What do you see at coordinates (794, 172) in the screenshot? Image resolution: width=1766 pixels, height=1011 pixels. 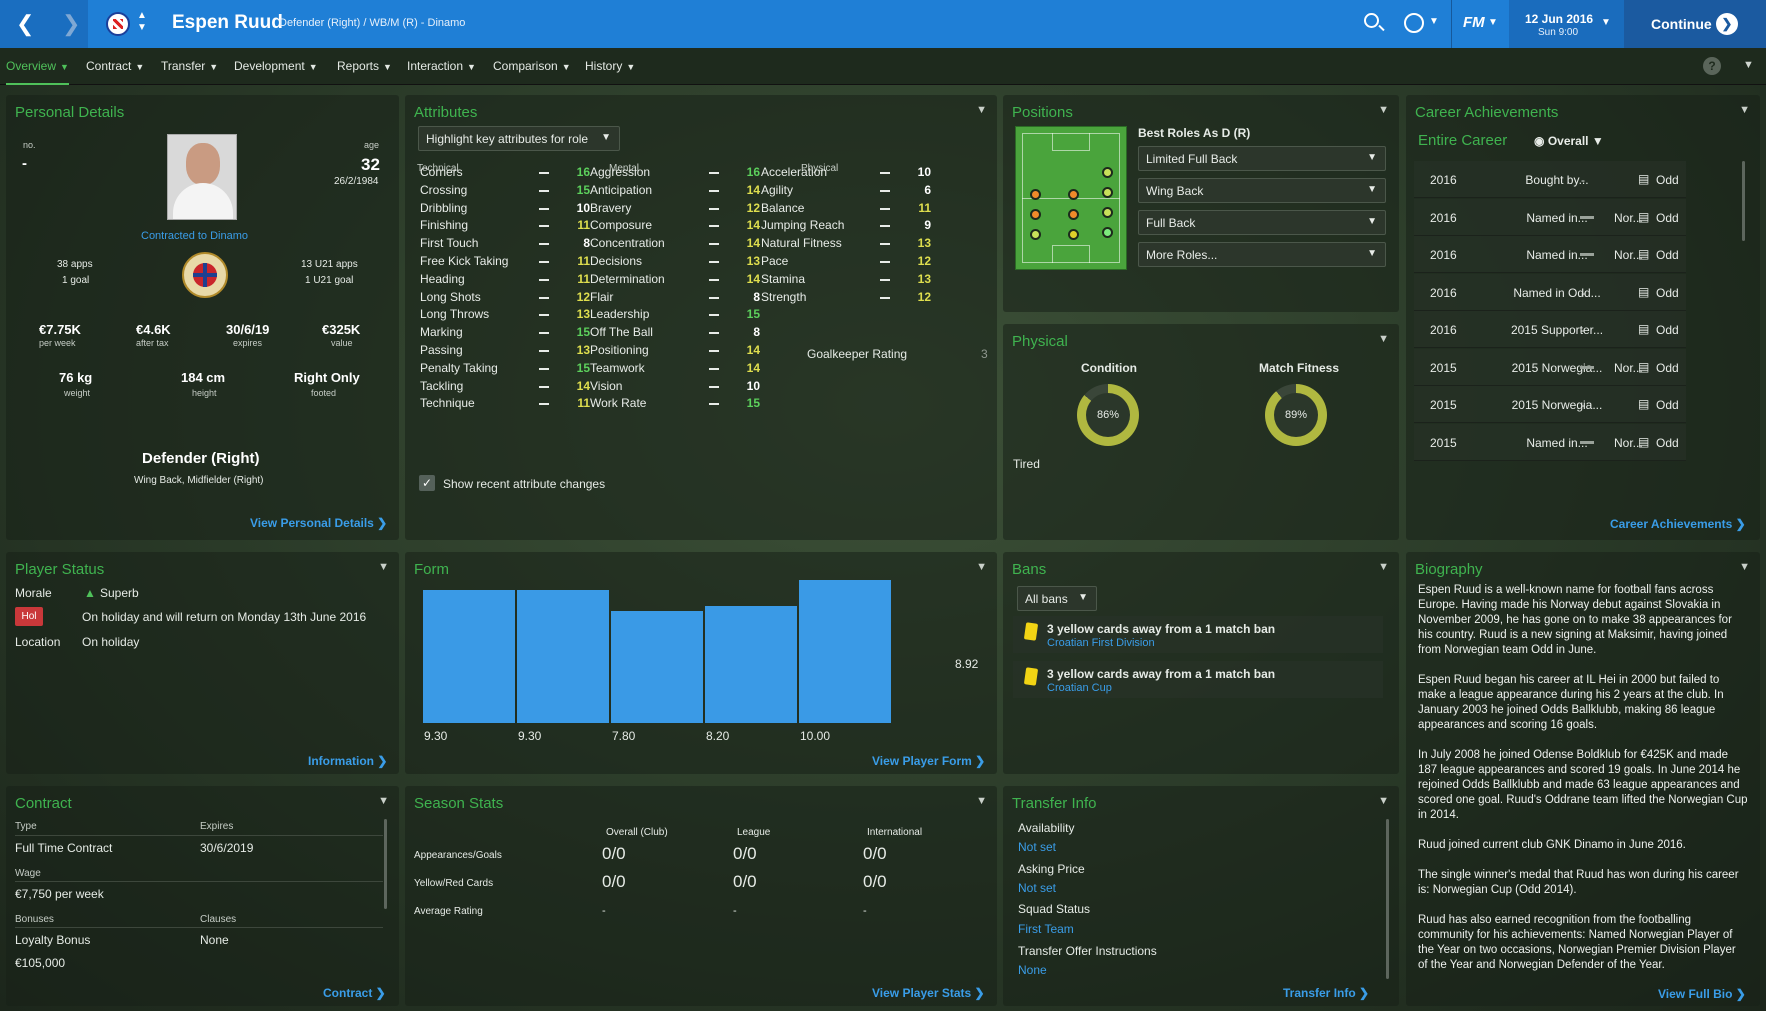 I see `attribute-name: Acceleration` at bounding box center [794, 172].